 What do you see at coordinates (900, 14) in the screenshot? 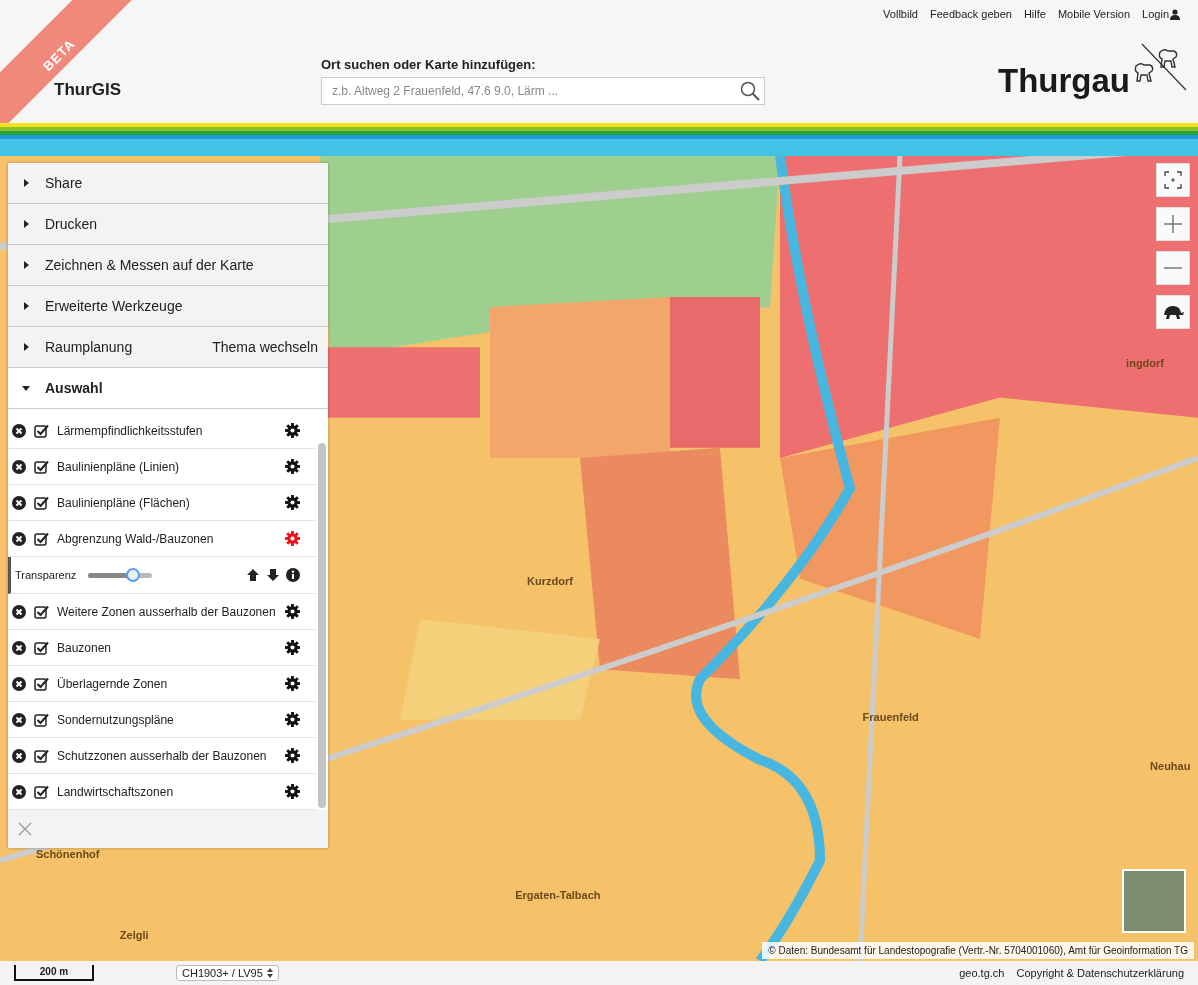
I see `header-link: Vollbild` at bounding box center [900, 14].